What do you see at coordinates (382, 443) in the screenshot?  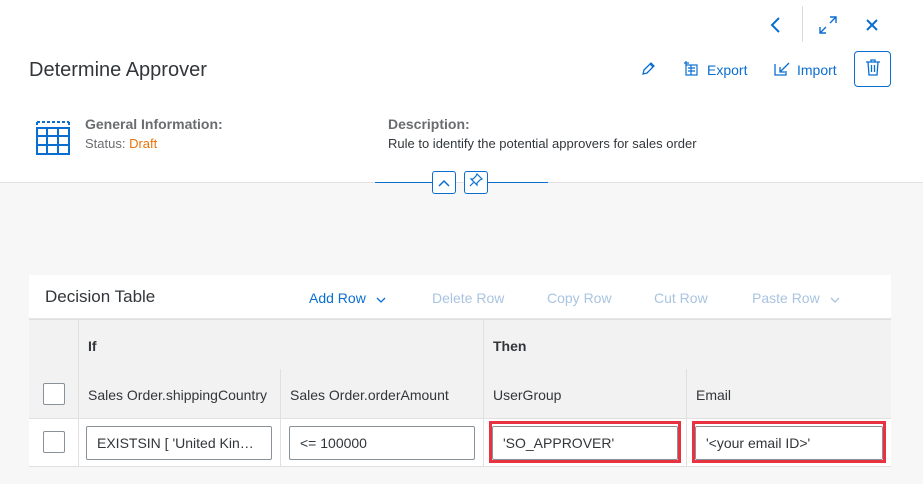 I see `order-amount-input: <= 100000` at bounding box center [382, 443].